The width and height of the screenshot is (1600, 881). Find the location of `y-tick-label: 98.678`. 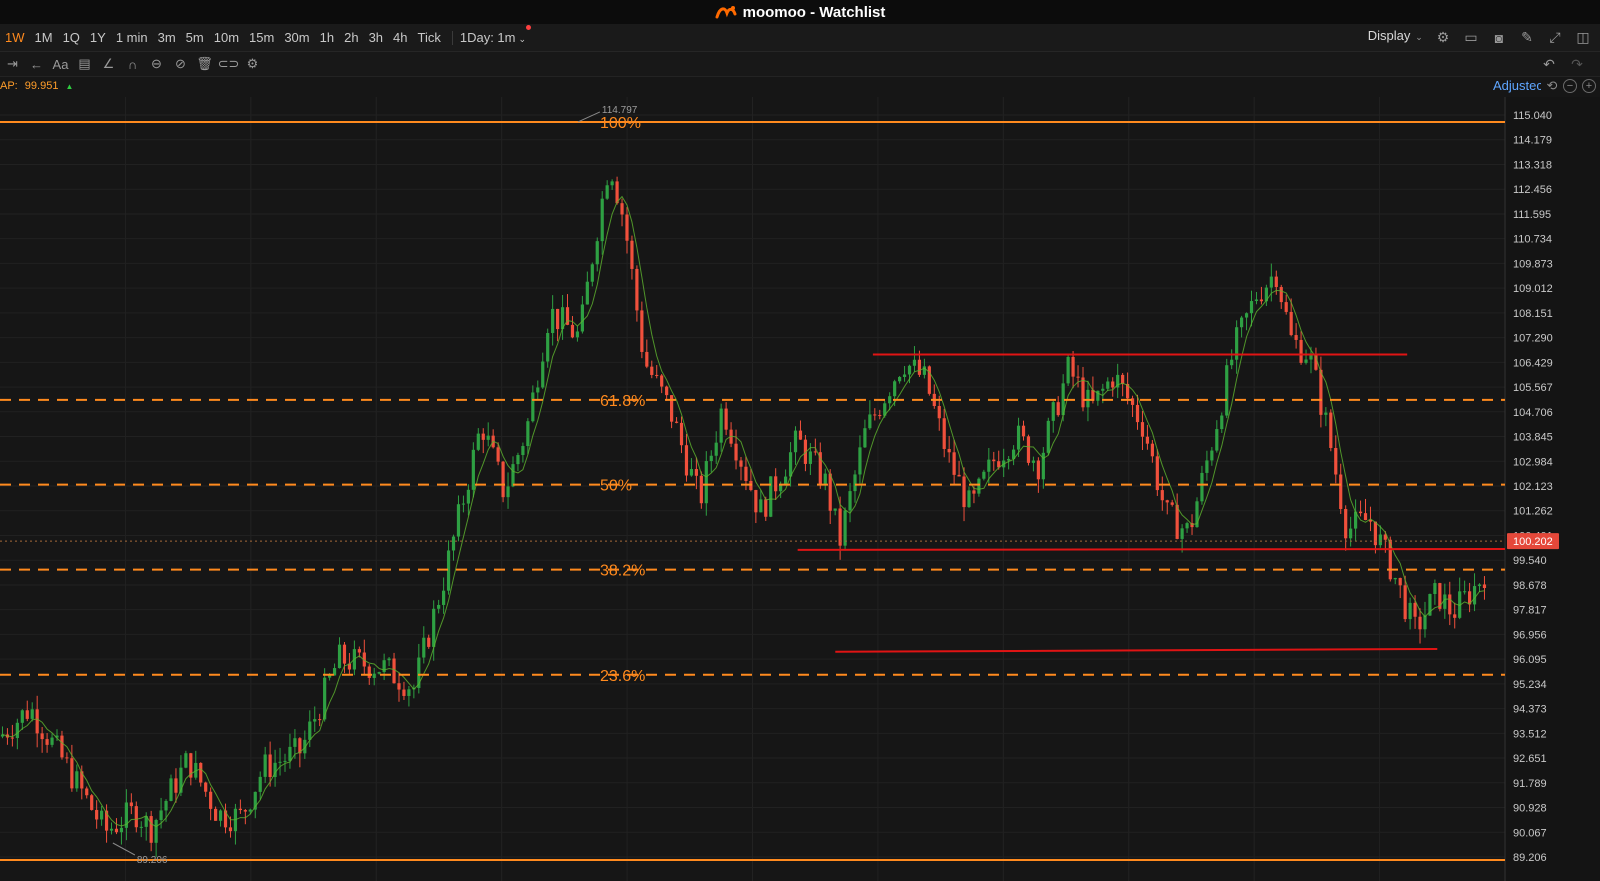

y-tick-label: 98.678 is located at coordinates (1530, 586).